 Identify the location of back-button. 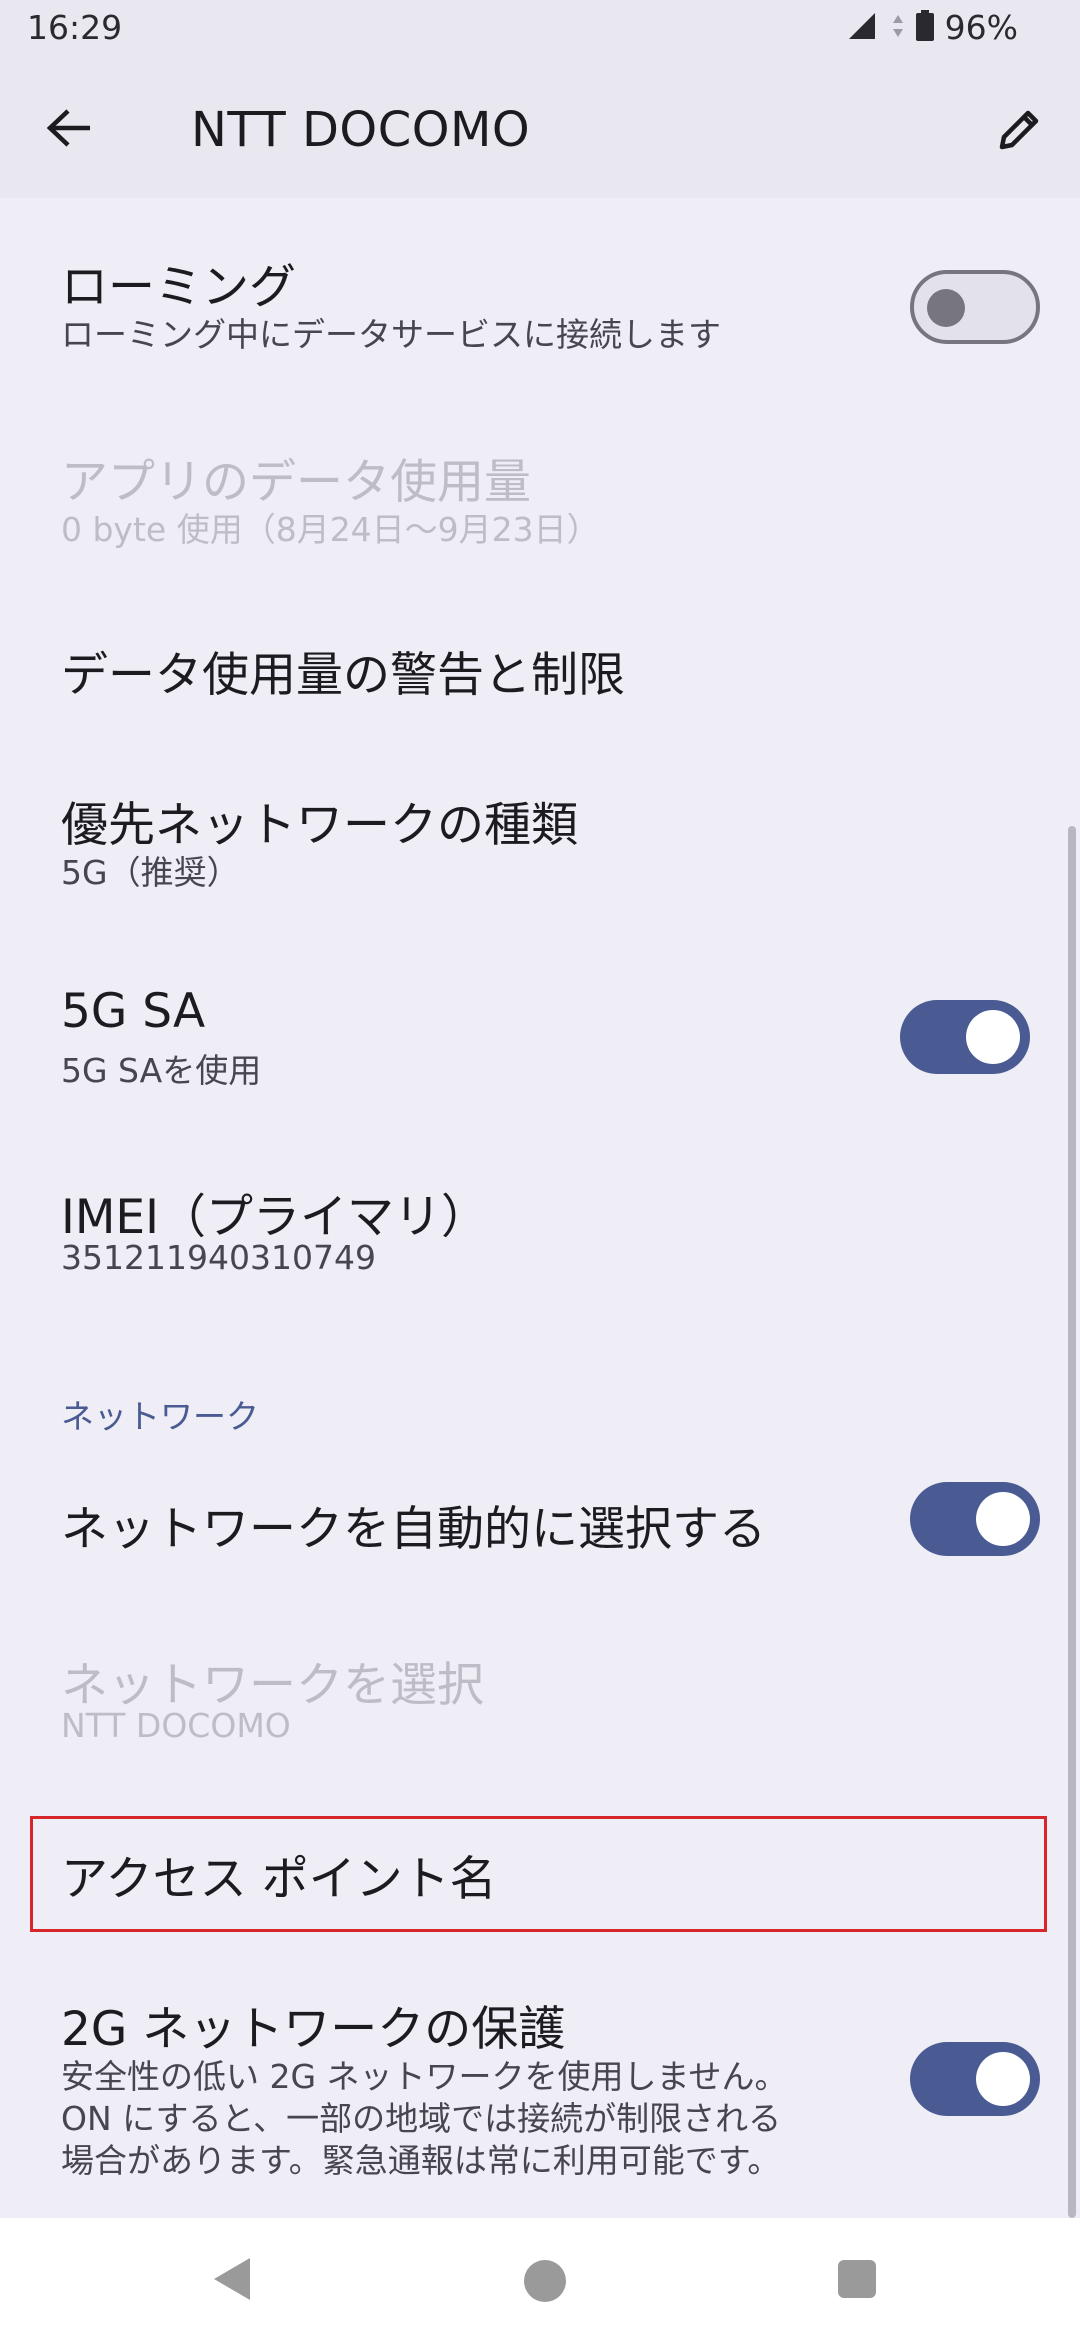
(69, 130).